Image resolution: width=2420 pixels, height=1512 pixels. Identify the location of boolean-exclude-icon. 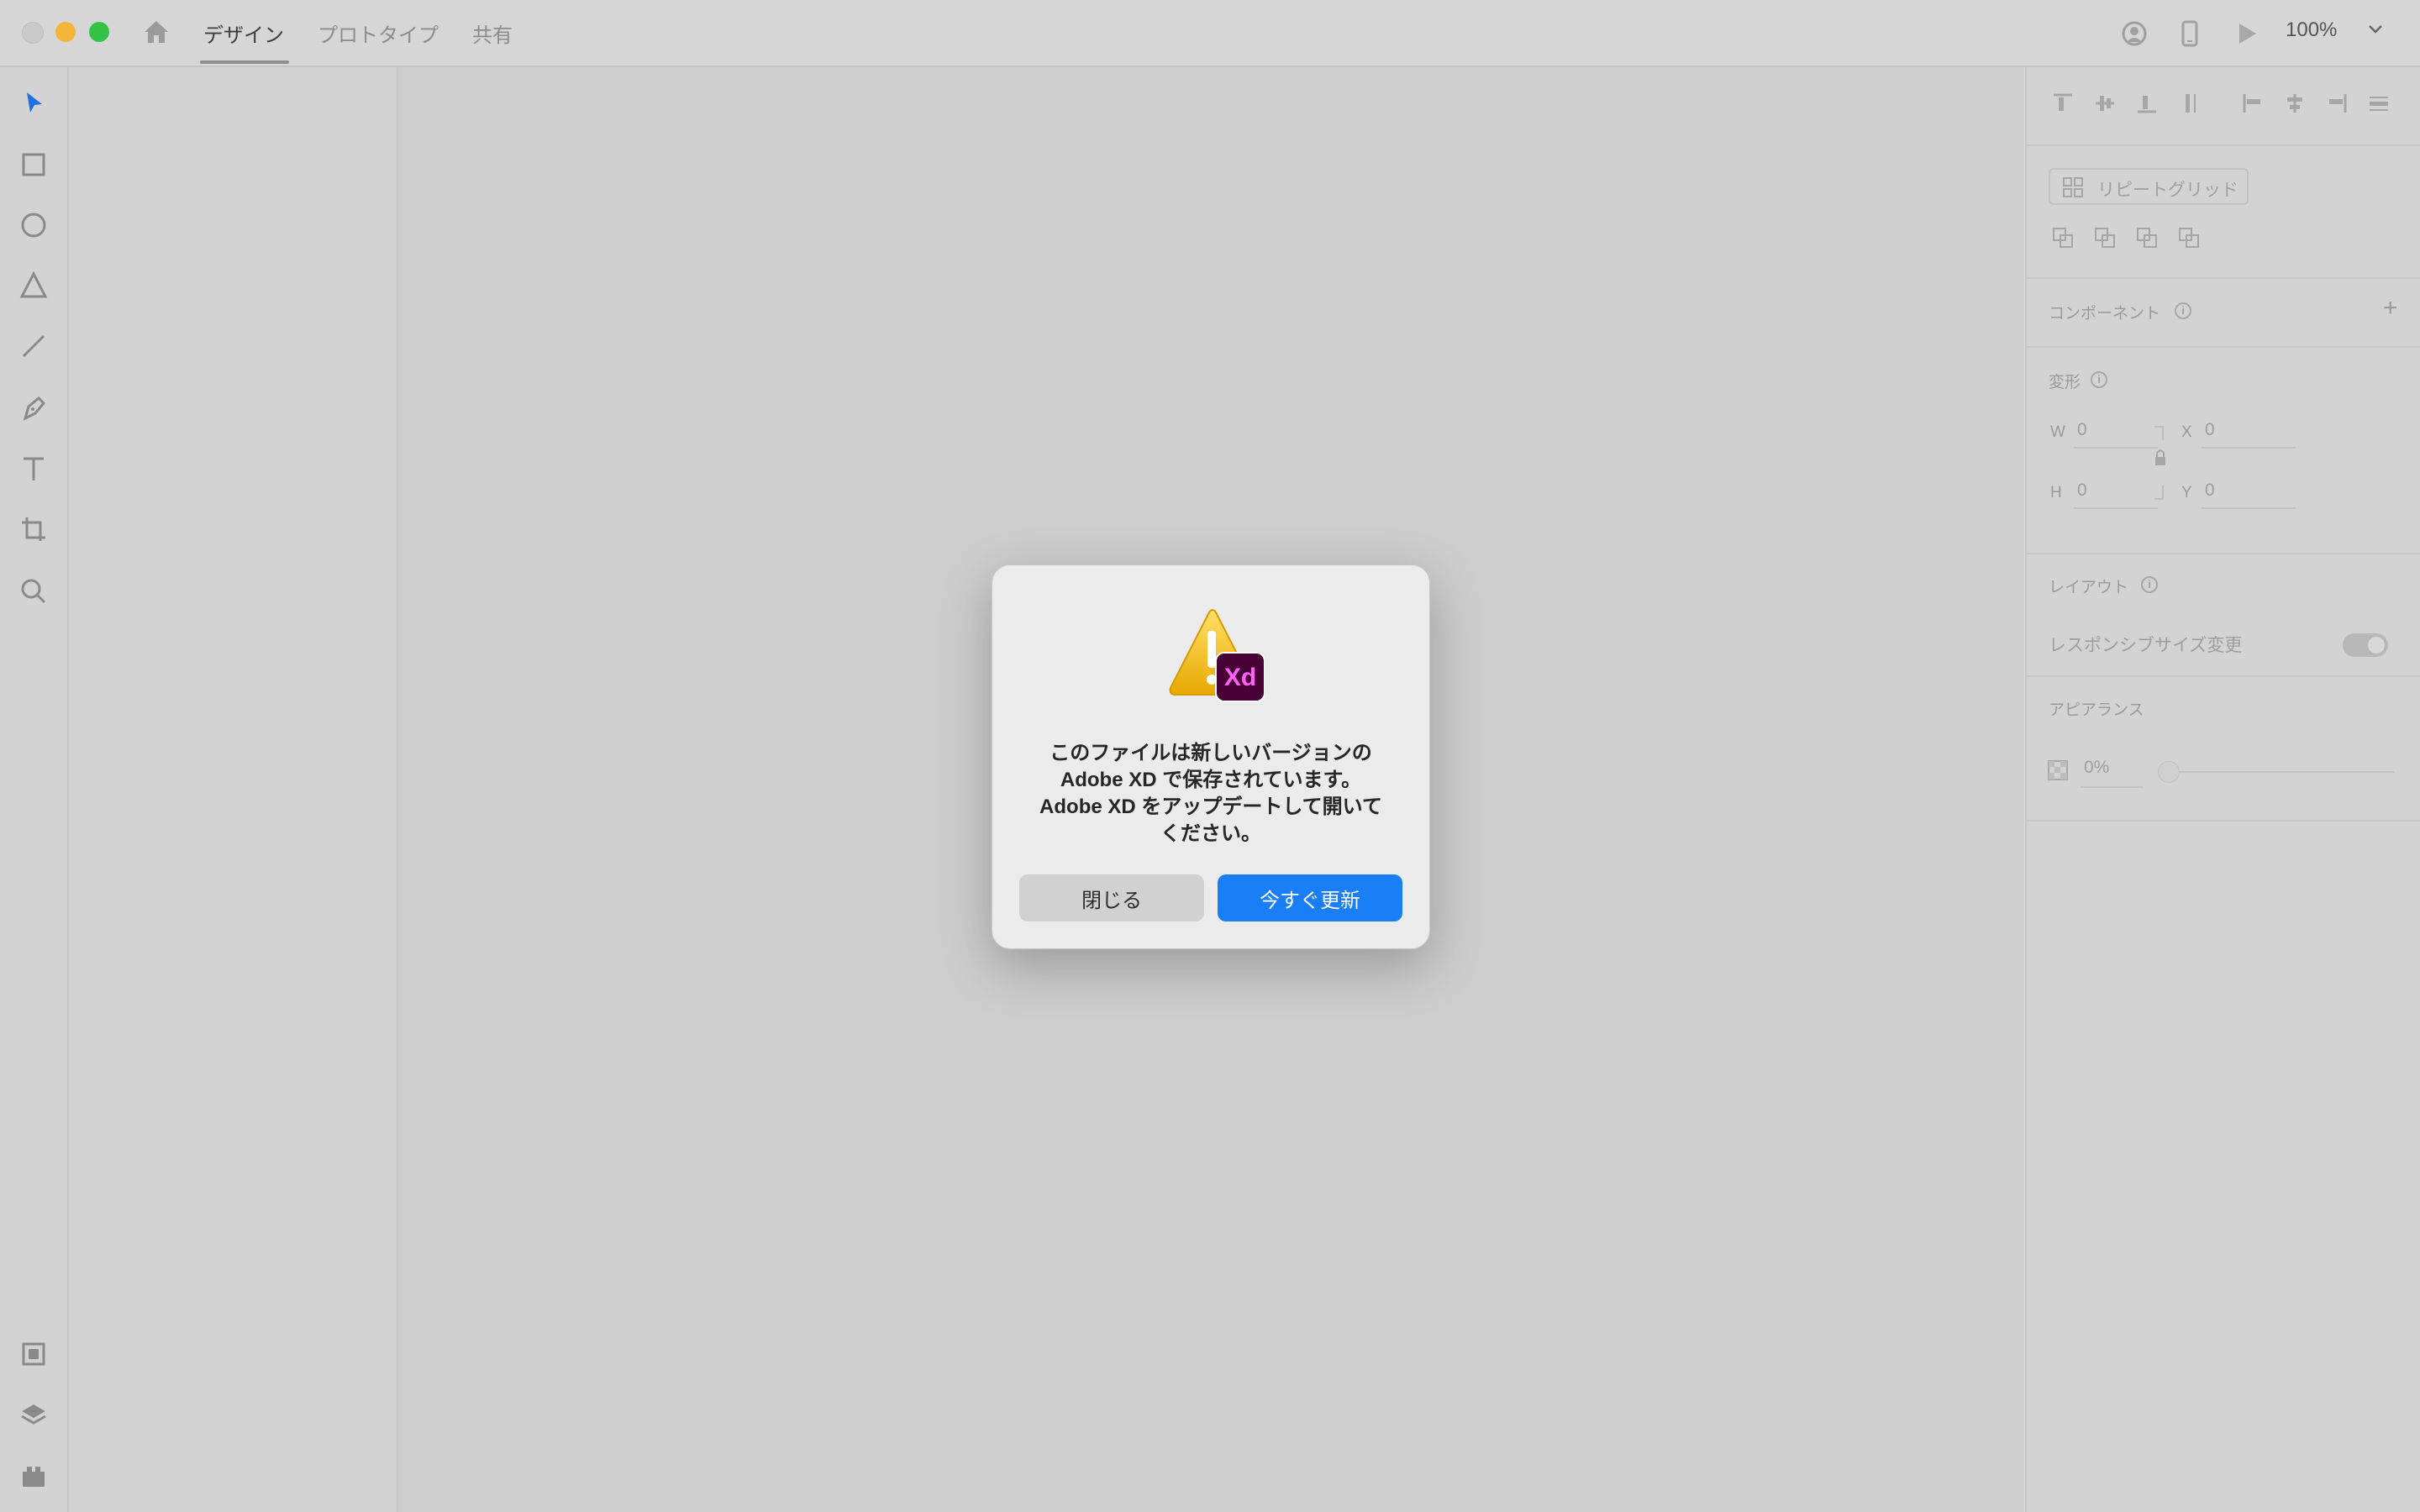
(2189, 237).